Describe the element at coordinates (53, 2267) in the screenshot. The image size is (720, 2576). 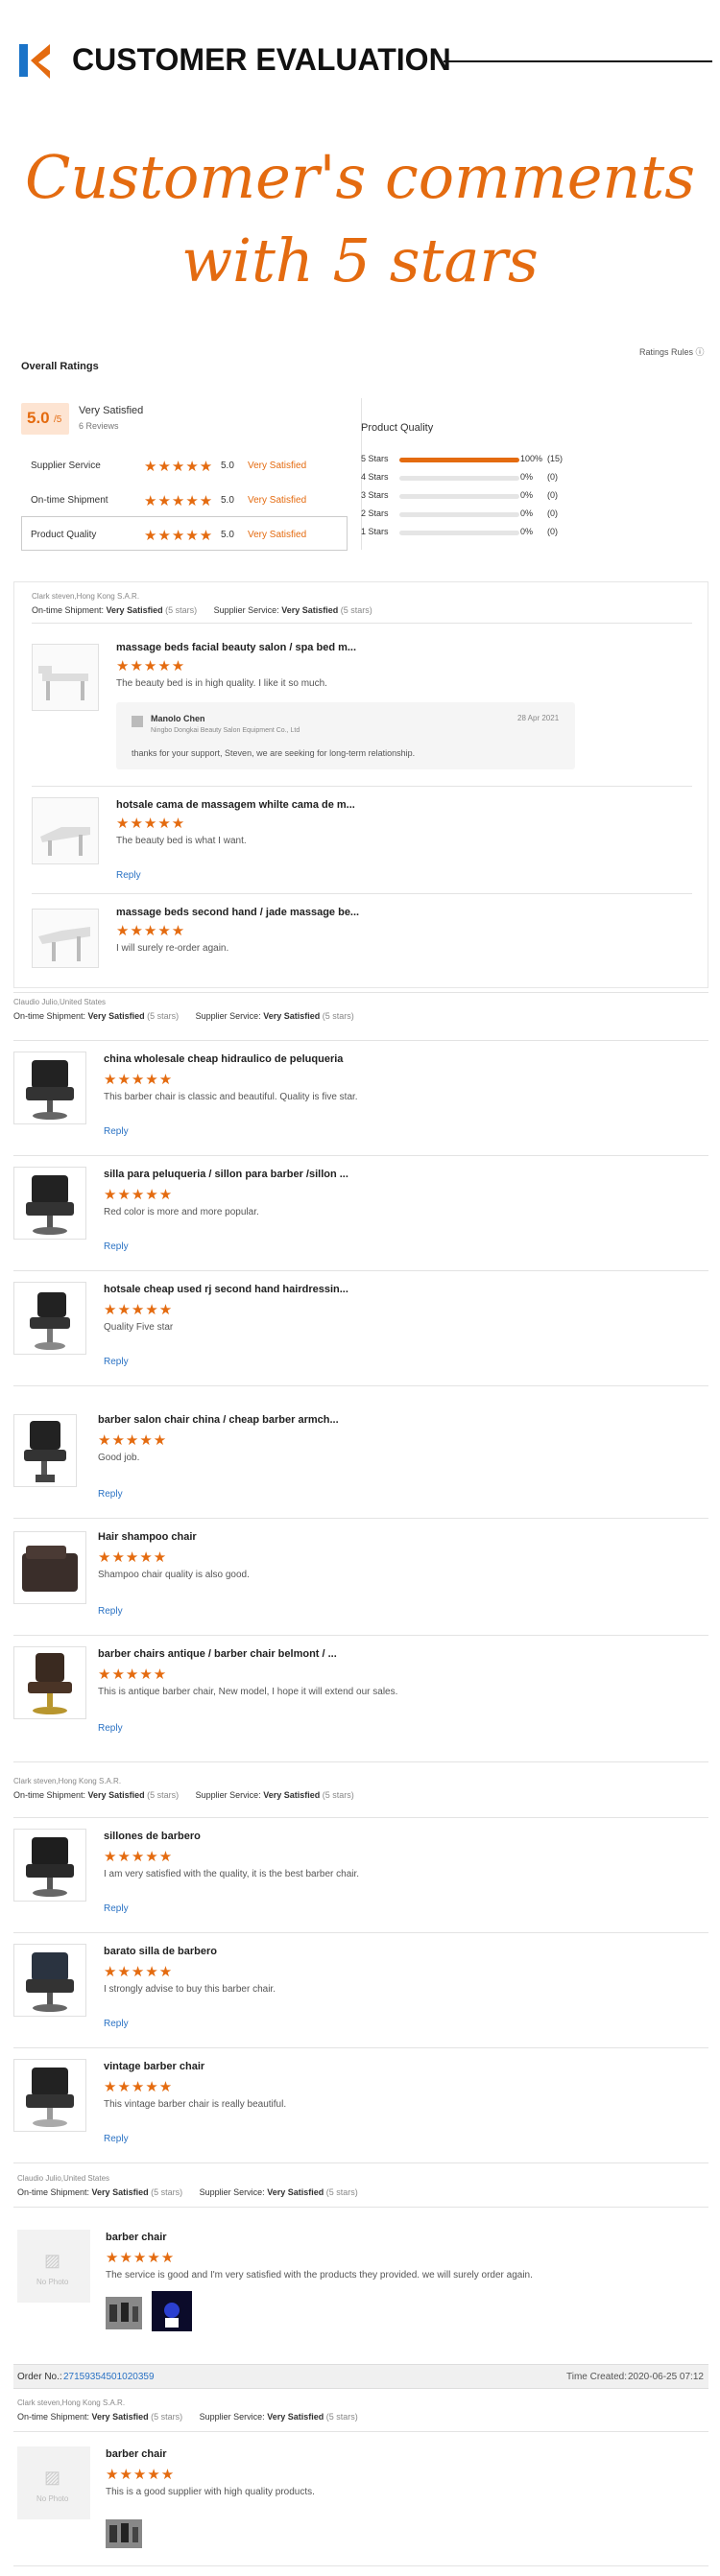
I see `no-photo-placeholder: ▨ No Photo` at that location.